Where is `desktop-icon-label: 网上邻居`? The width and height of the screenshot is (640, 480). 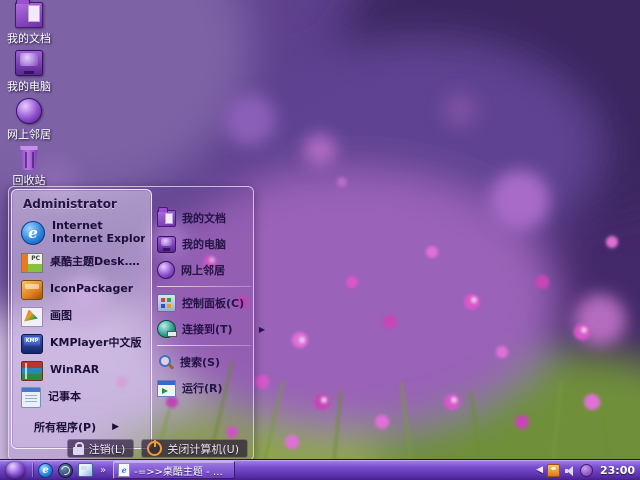
desktop-icon-label: 网上邻居 is located at coordinates (29, 134).